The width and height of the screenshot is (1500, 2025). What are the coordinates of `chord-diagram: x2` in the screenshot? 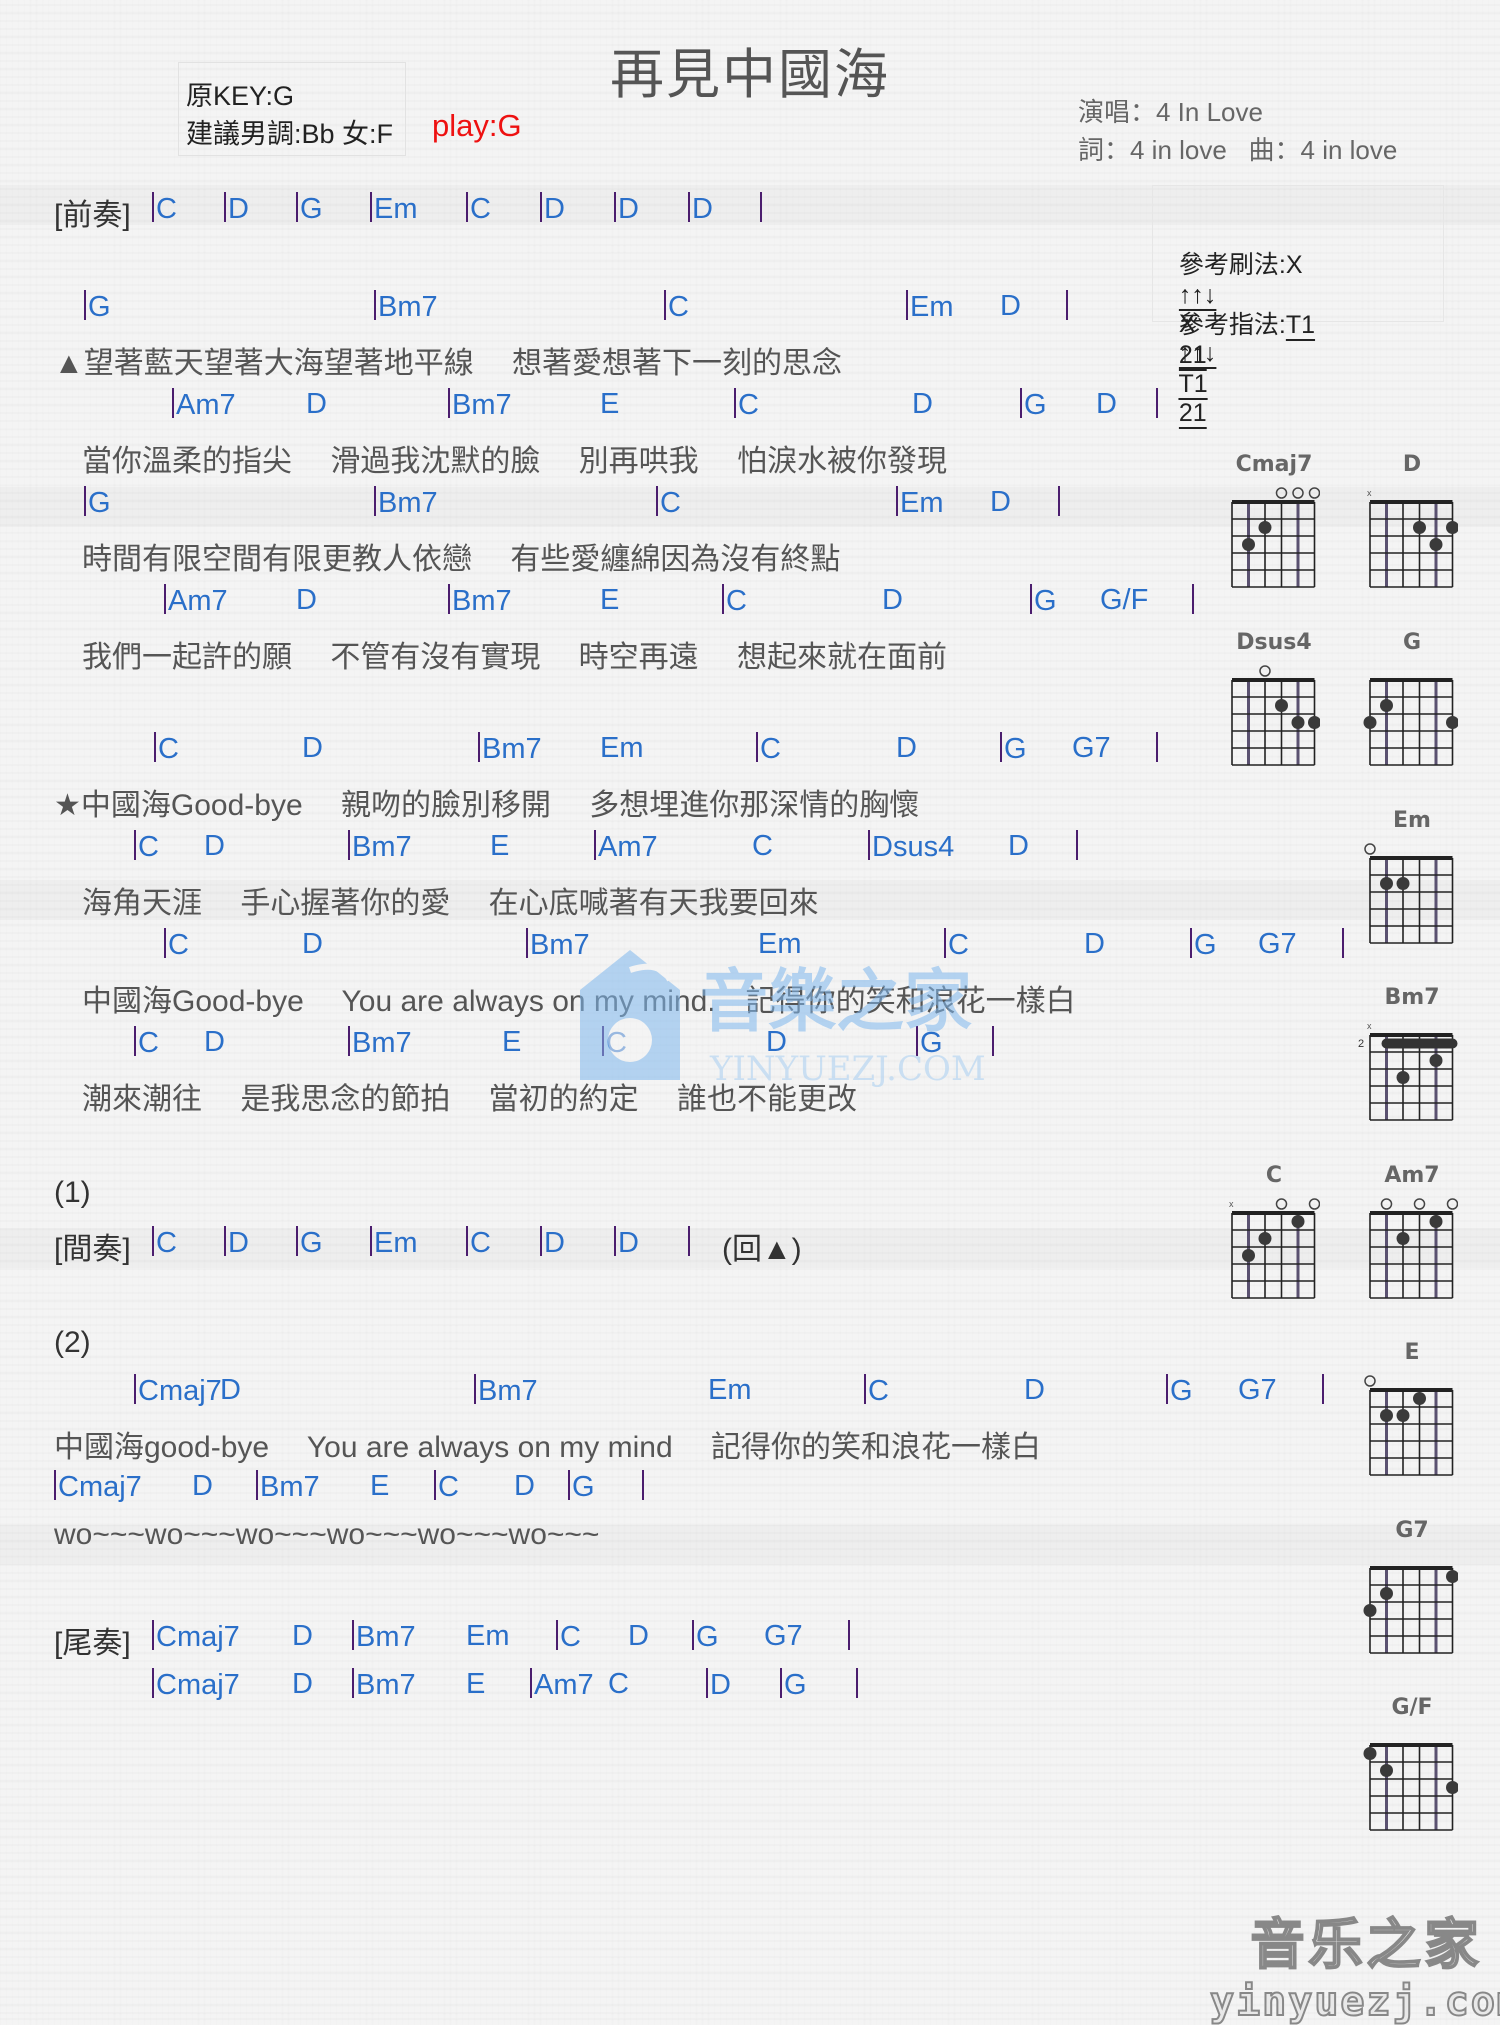 It's located at (1408, 1073).